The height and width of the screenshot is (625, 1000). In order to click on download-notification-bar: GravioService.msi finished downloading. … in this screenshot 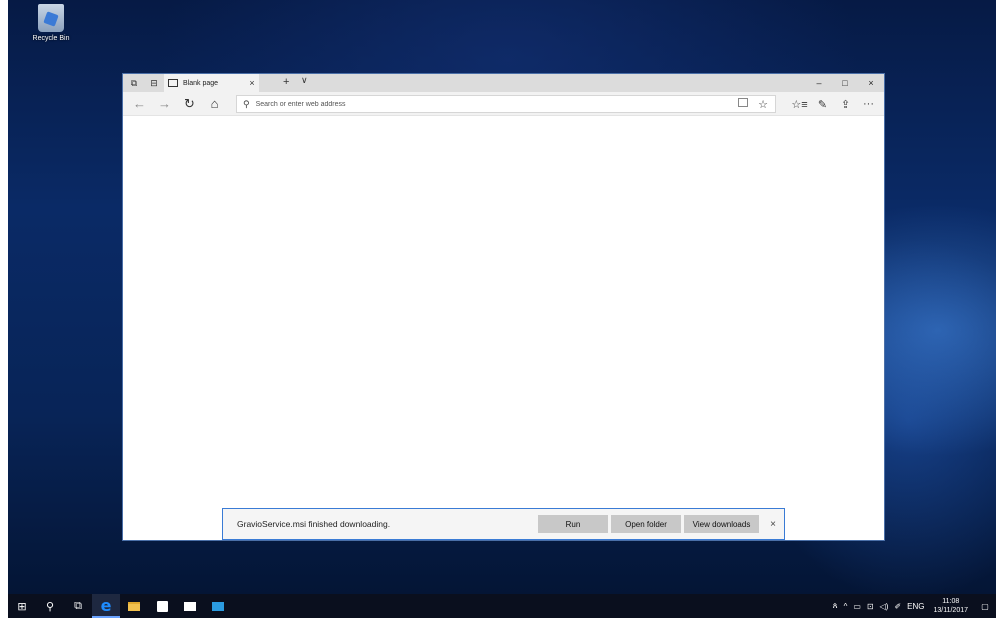, I will do `click(503, 524)`.